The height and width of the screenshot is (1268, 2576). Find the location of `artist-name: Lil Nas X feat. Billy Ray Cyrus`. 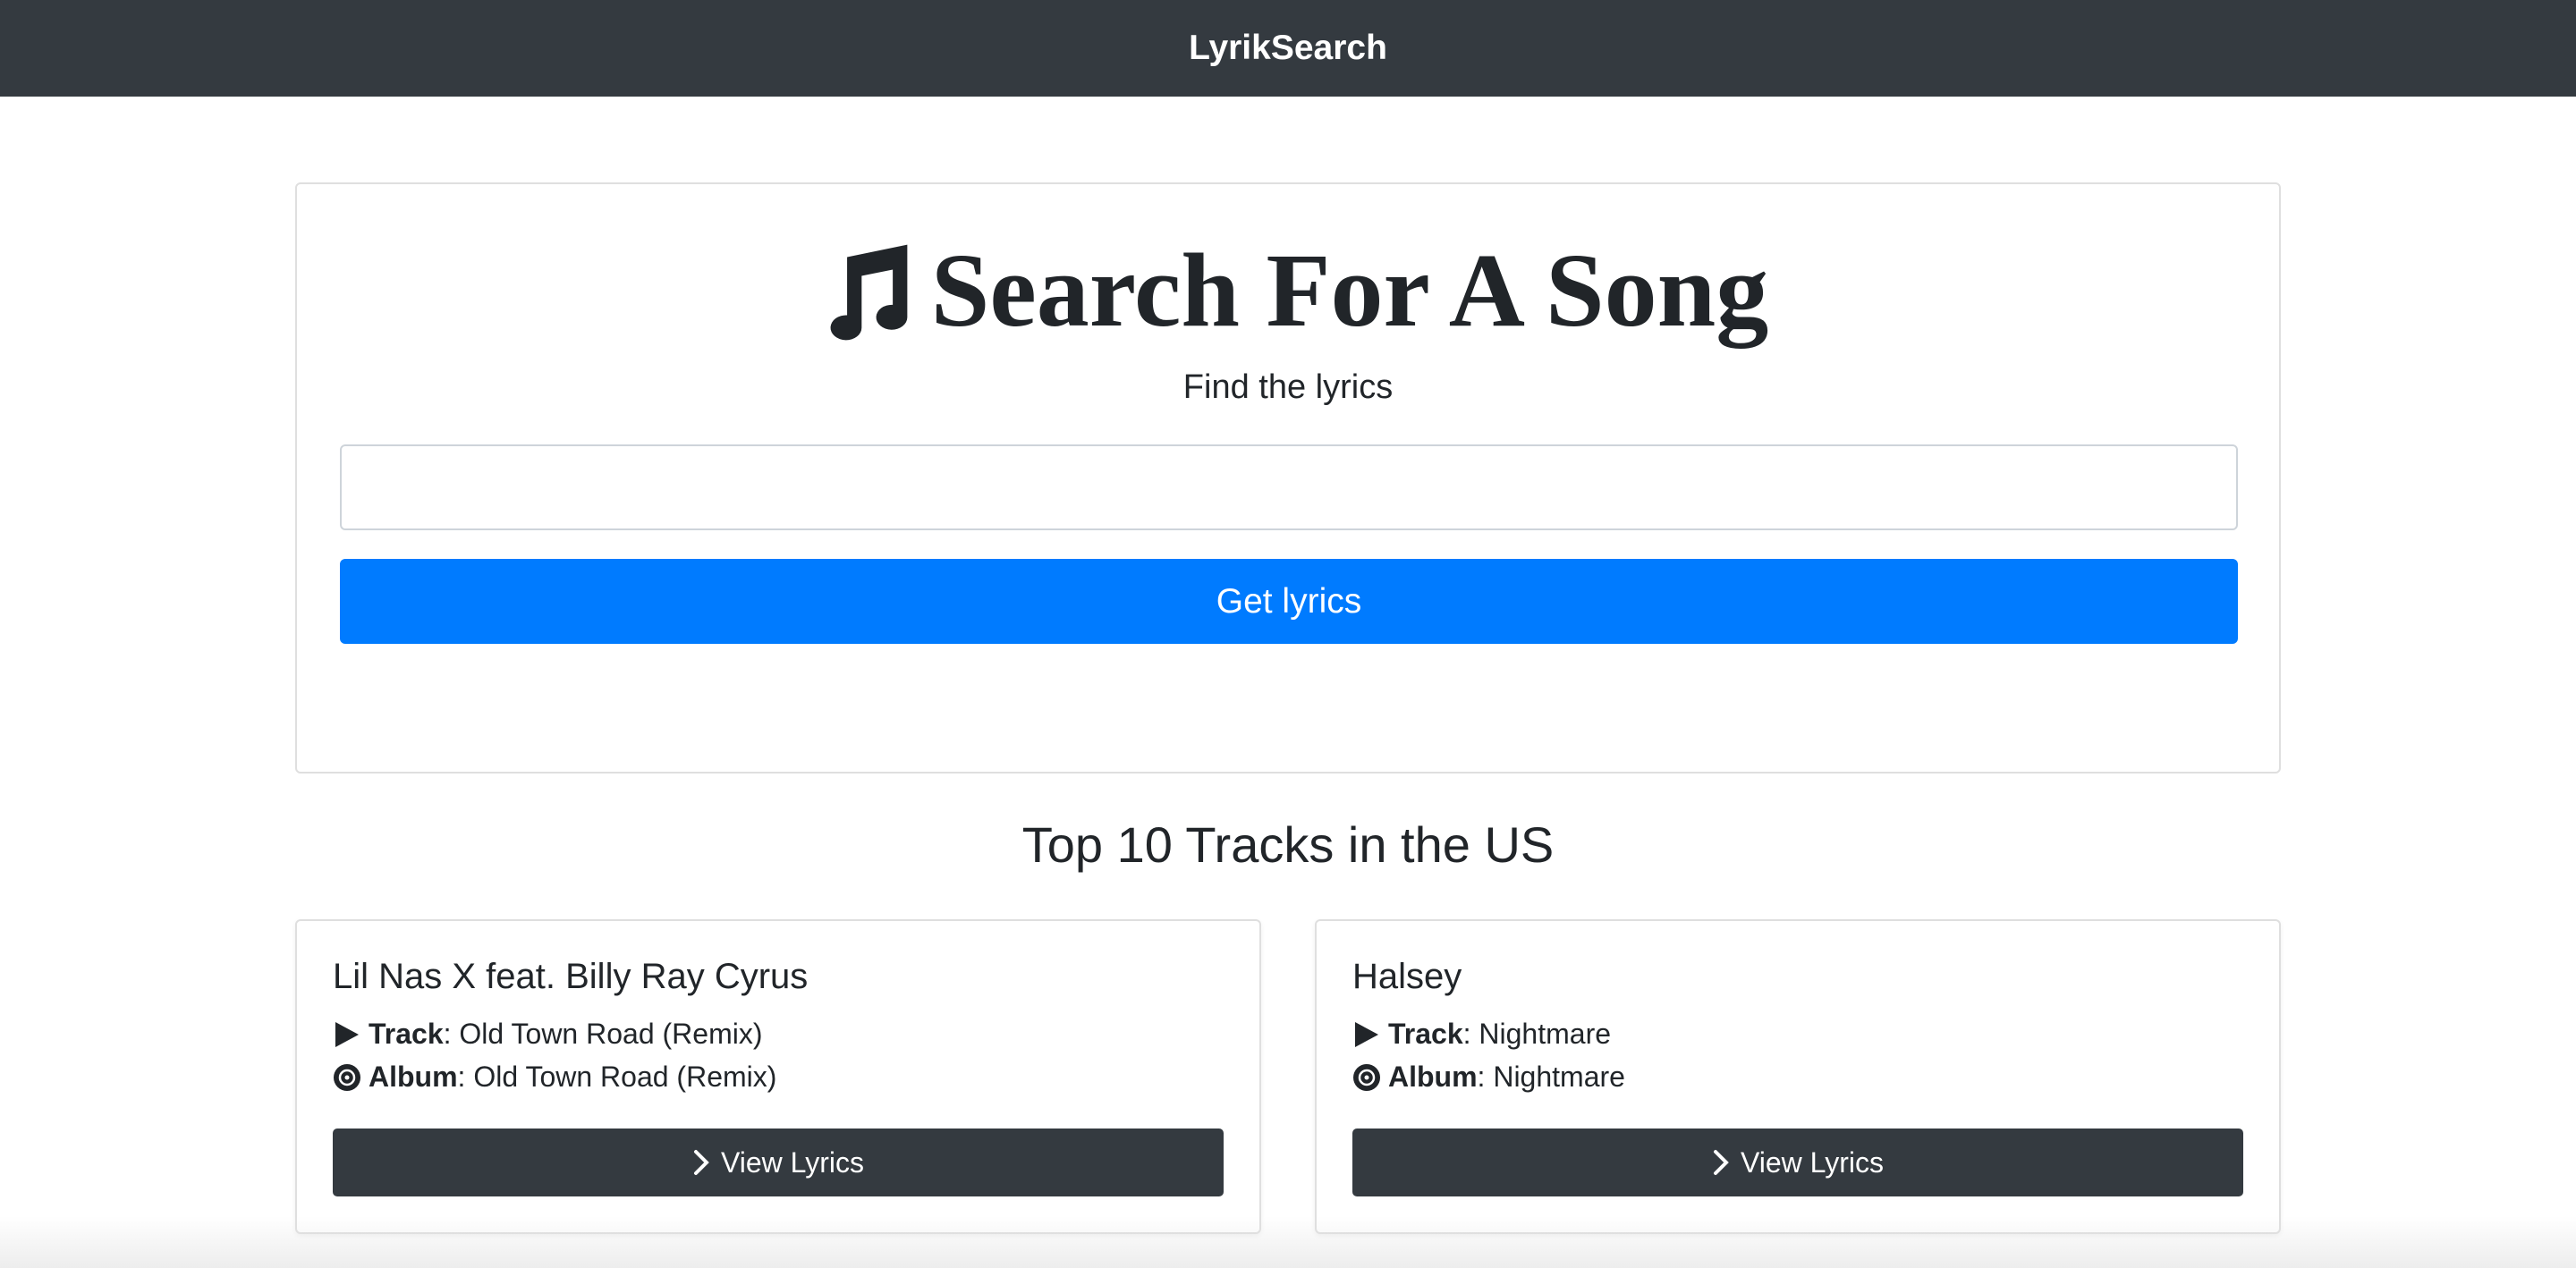

artist-name: Lil Nas X feat. Billy Ray Cyrus is located at coordinates (571, 976).